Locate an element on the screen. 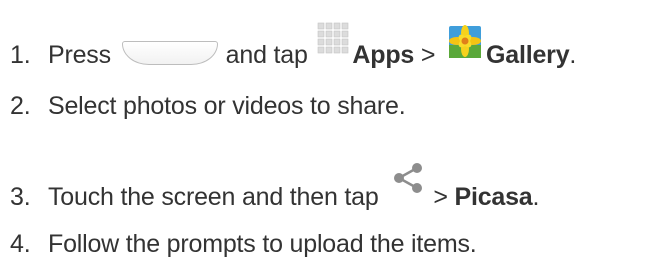 This screenshot has height=264, width=669. picasa-label: Picasa is located at coordinates (493, 197).